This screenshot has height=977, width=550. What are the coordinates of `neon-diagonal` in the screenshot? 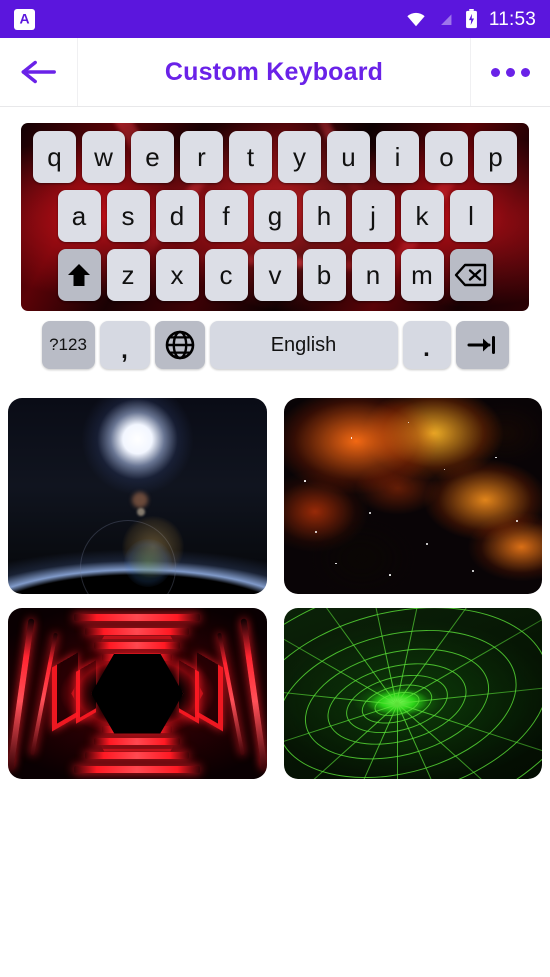 It's located at (253, 694).